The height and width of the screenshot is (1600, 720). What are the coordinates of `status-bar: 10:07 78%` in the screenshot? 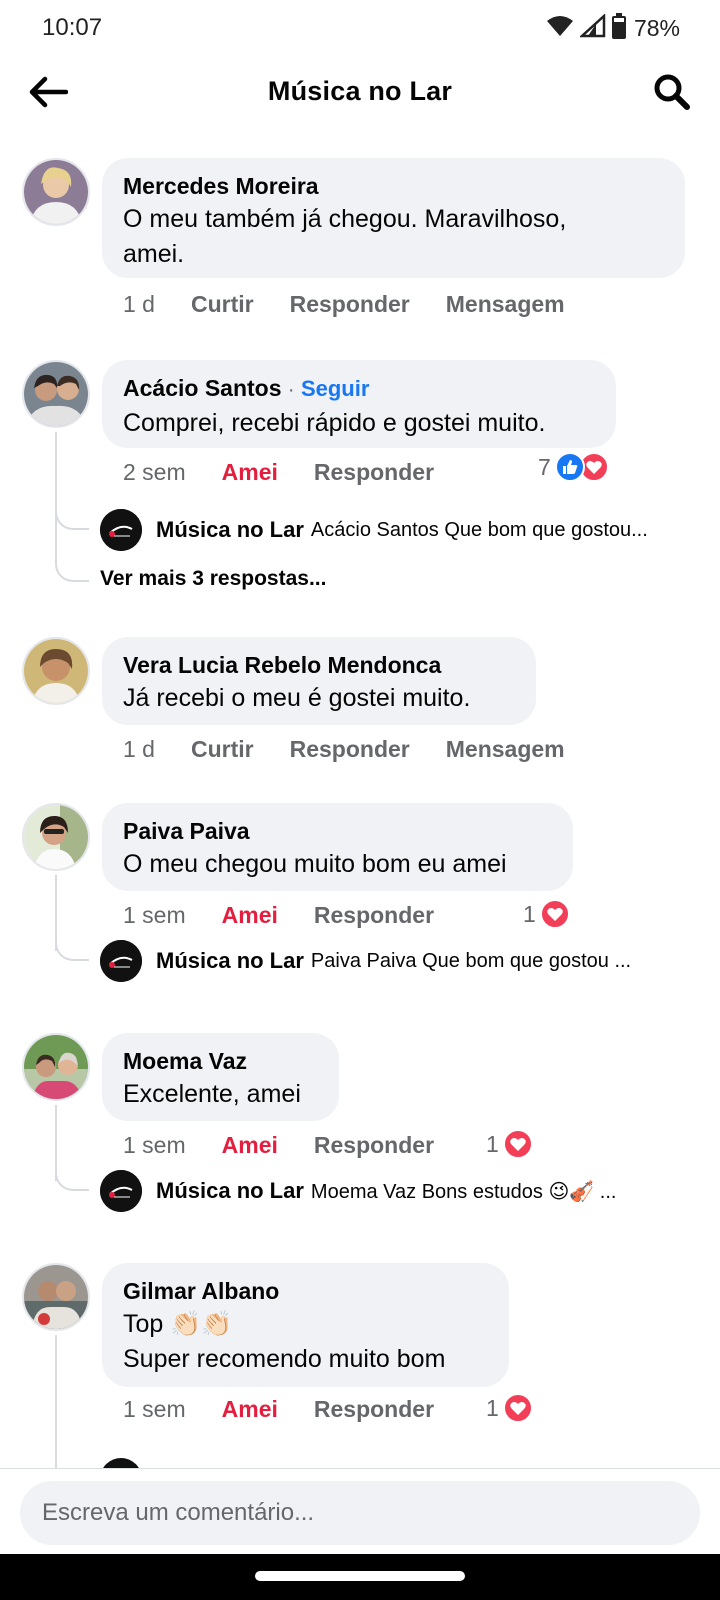 It's located at (360, 28).